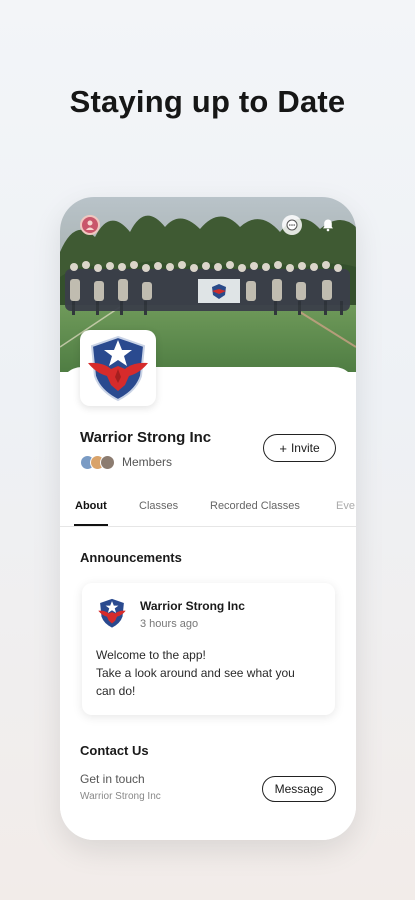 This screenshot has width=415, height=900. Describe the element at coordinates (151, 655) in the screenshot. I see `post-body-line: Welcome to the app!` at that location.